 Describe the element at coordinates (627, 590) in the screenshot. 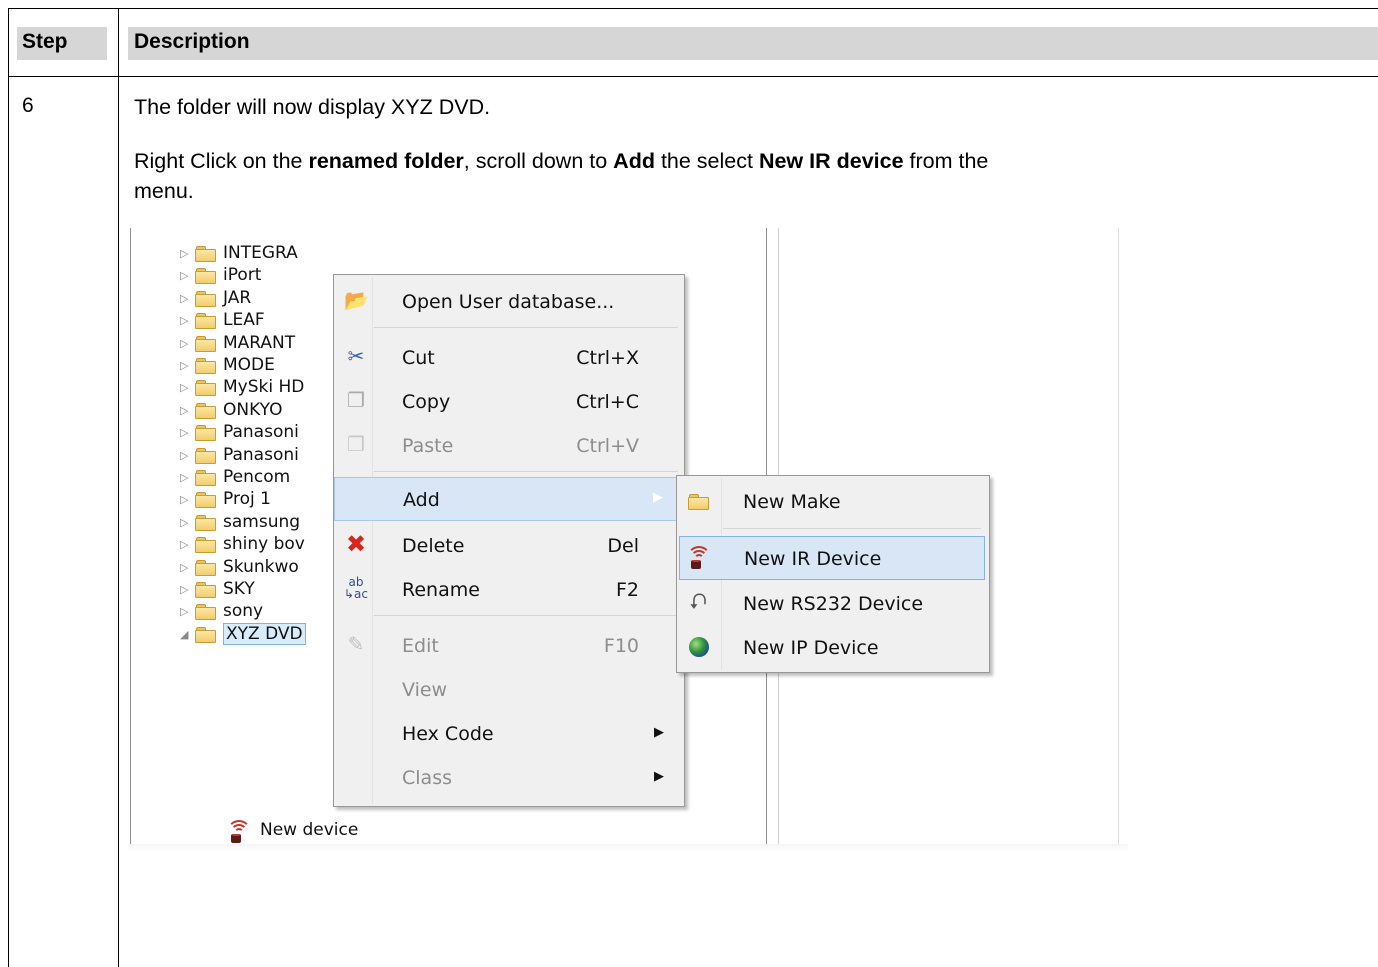

I see `menu-item-shortcut: F2` at that location.